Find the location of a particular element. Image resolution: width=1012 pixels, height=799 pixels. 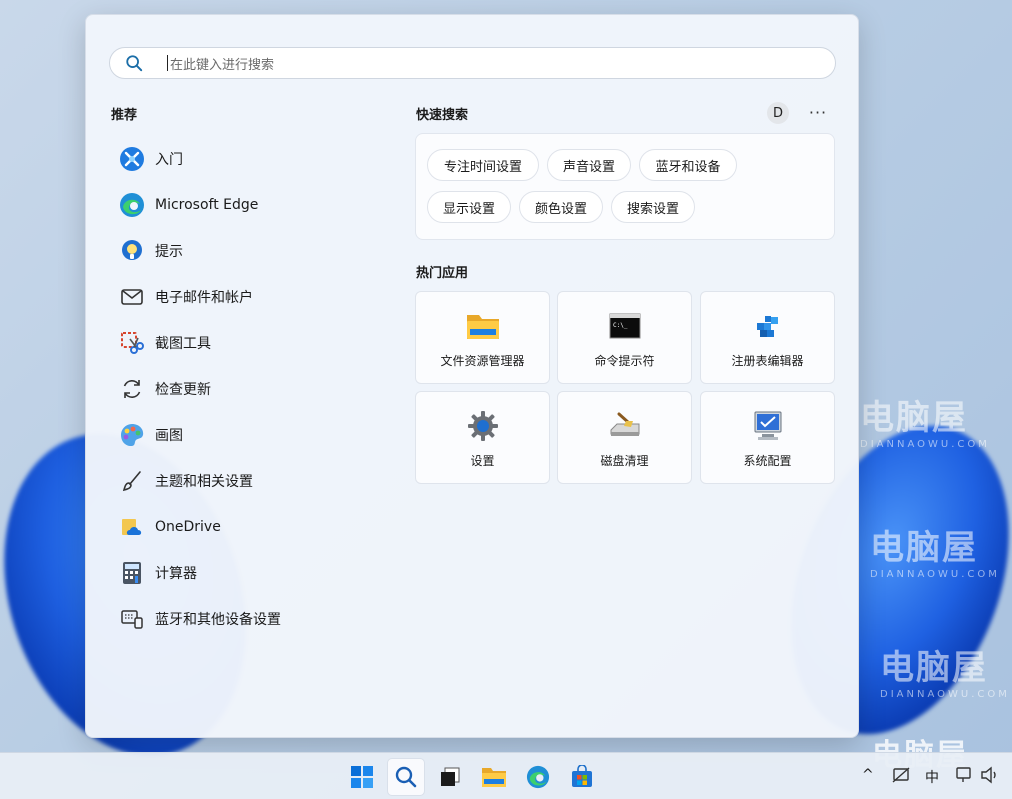

calculator-icon is located at coordinates (132, 573).